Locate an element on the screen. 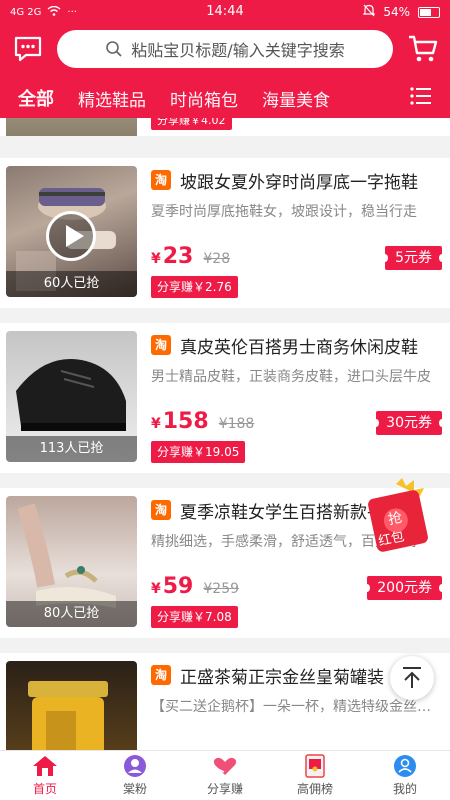 The image size is (450, 800). partial-product-card: 分享赚￥4.02 is located at coordinates (225, 127).